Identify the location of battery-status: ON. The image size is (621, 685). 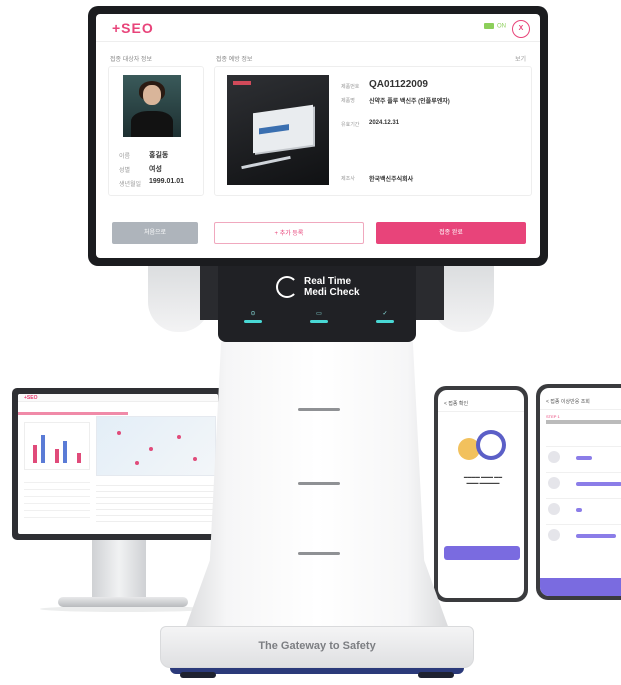
(495, 26).